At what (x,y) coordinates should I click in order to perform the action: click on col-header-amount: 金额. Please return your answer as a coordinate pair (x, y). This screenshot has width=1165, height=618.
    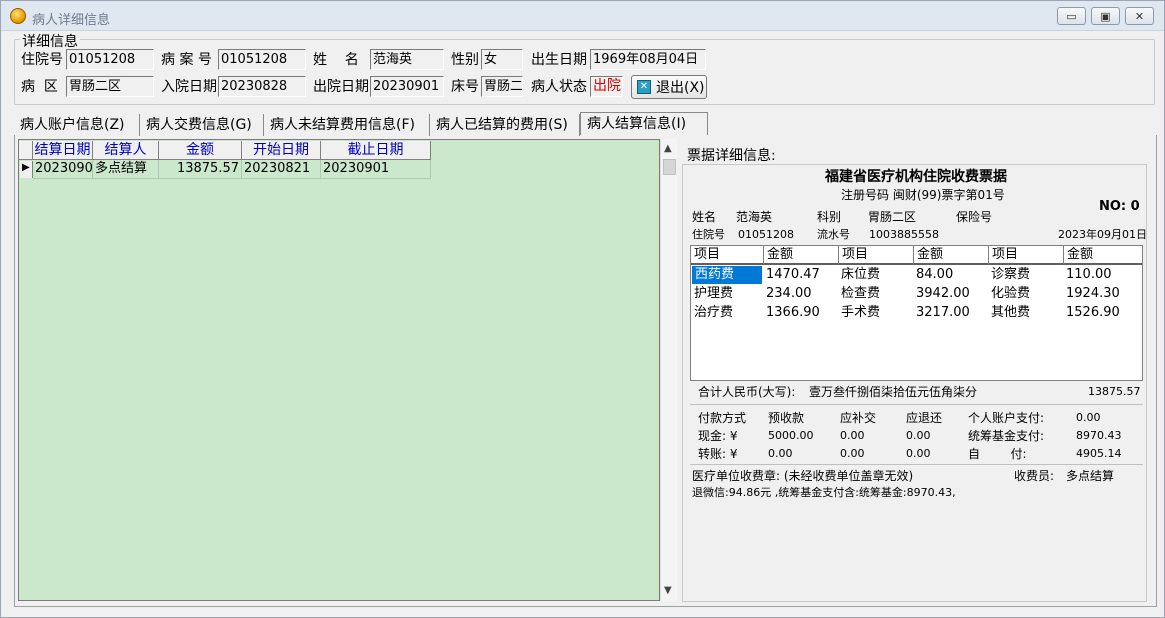
    Looking at the image, I should click on (200, 150).